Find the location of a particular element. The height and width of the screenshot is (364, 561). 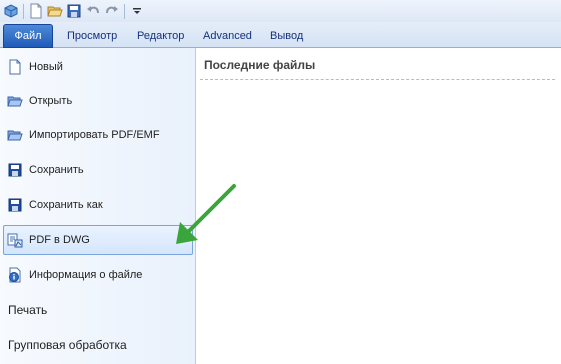

tab-output: Вывод is located at coordinates (286, 37).